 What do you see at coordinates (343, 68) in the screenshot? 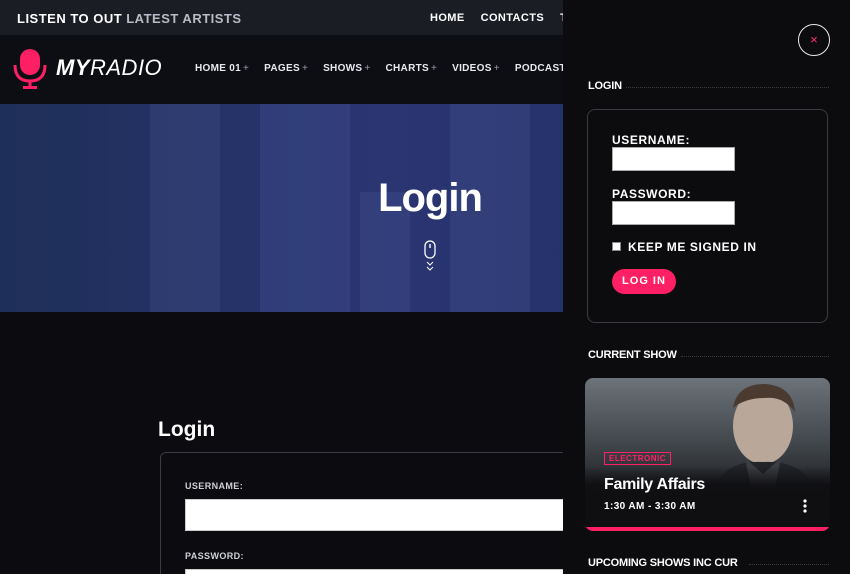
I see `nav-item-label: SHOWS` at bounding box center [343, 68].